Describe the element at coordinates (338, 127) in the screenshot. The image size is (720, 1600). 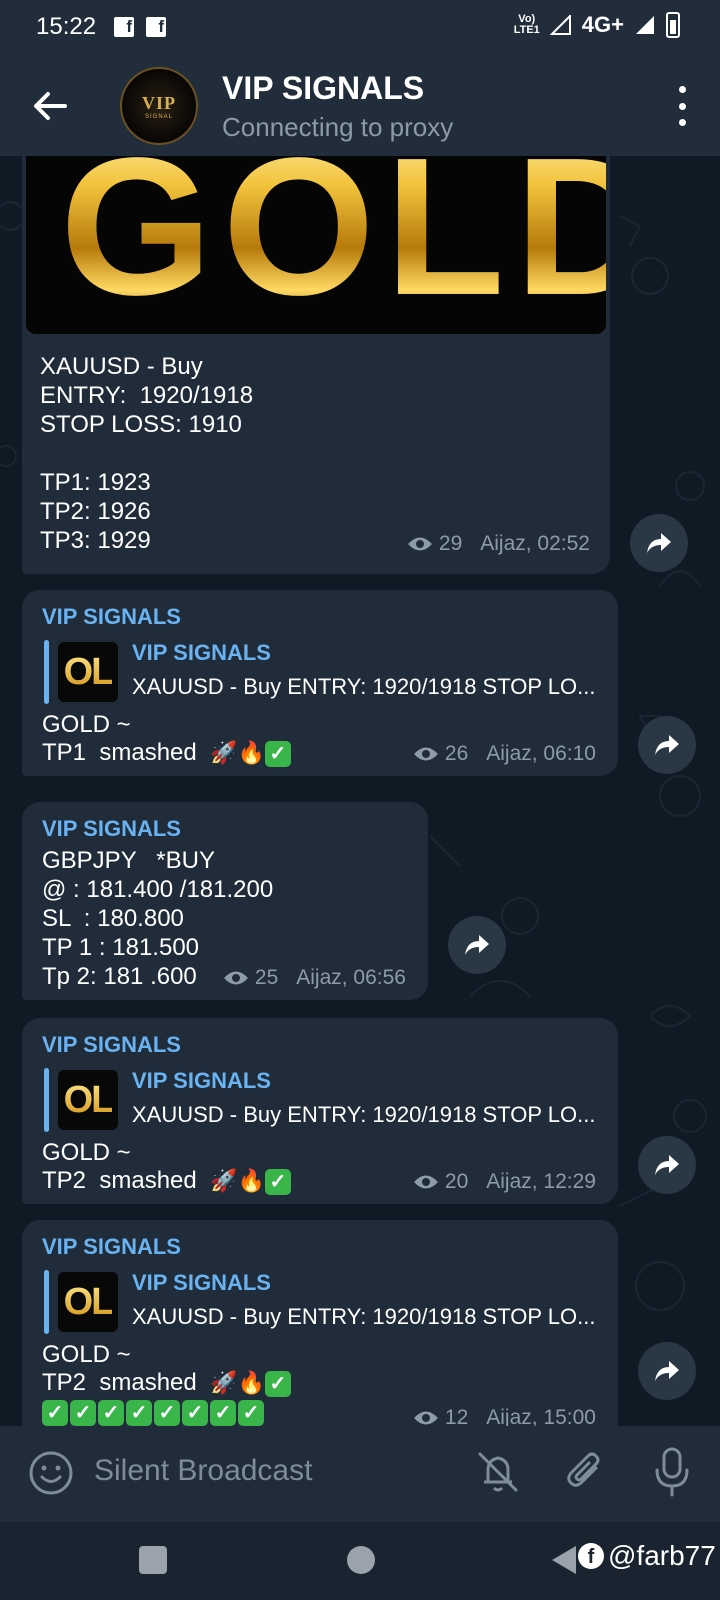
I see `connection-status: Connecting to proxy` at that location.